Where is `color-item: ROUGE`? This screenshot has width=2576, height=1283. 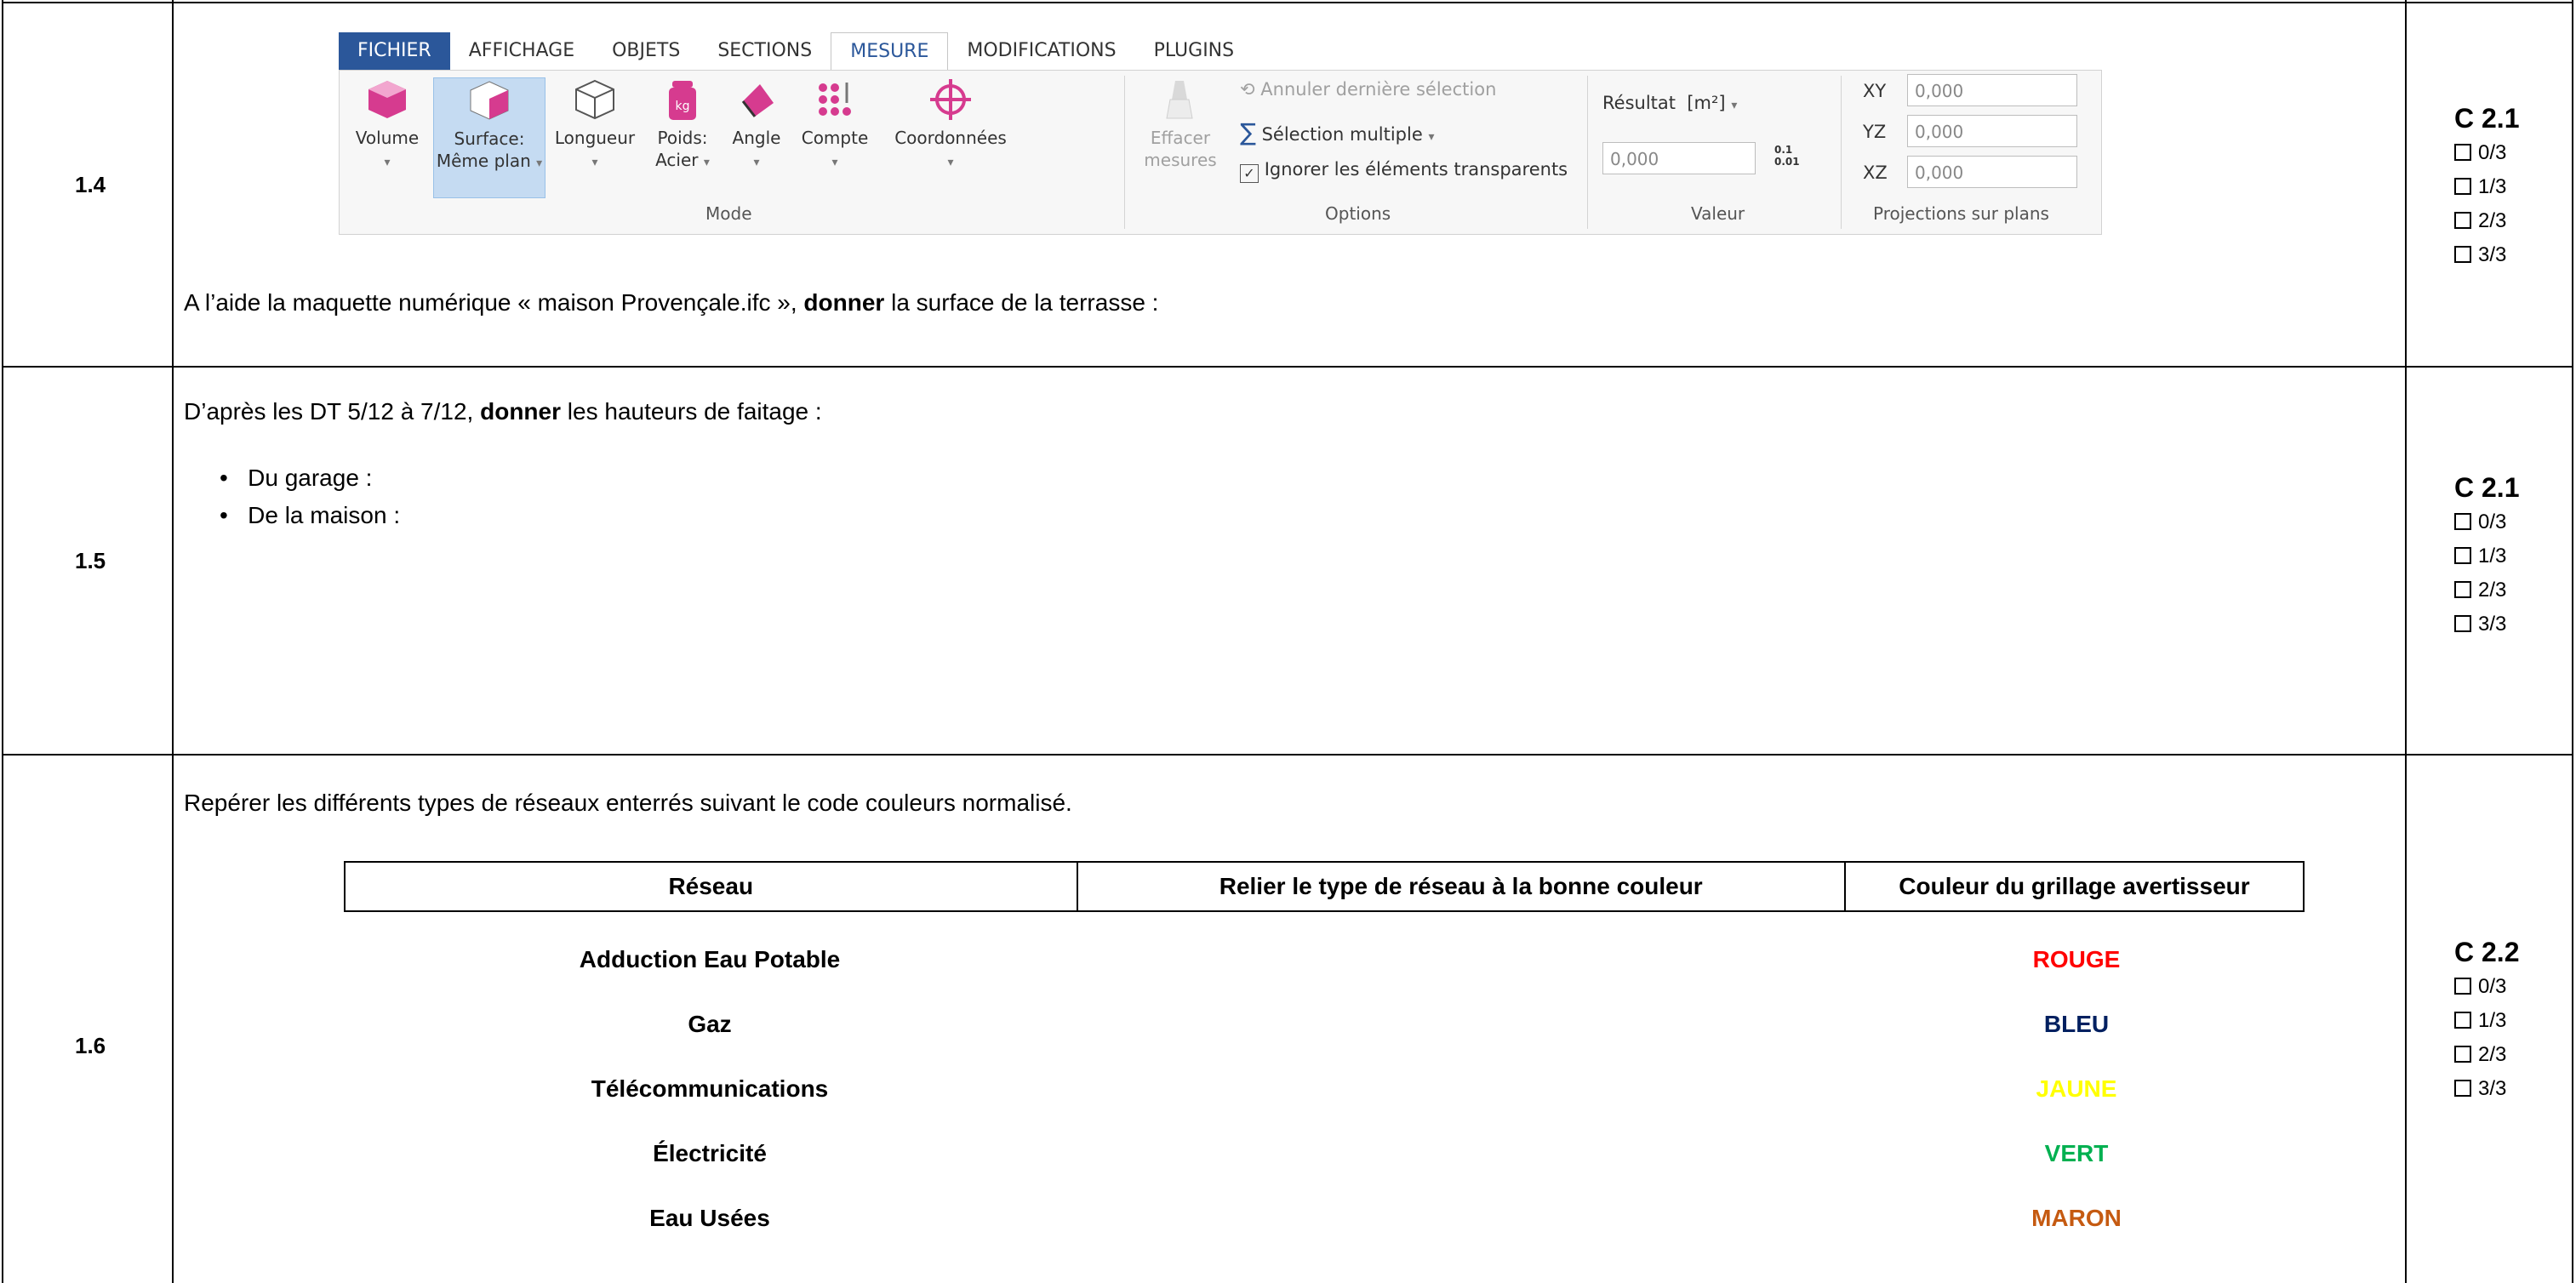
color-item: ROUGE is located at coordinates (2076, 959).